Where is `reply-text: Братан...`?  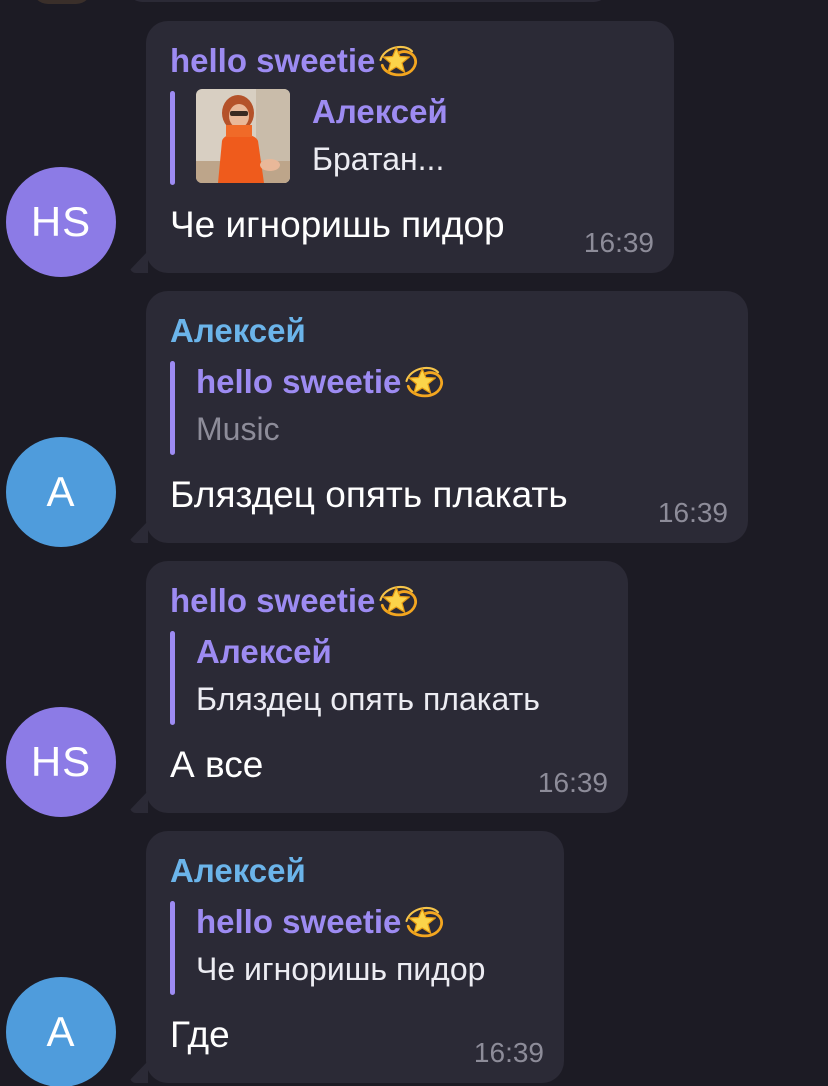 reply-text: Братан... is located at coordinates (378, 159).